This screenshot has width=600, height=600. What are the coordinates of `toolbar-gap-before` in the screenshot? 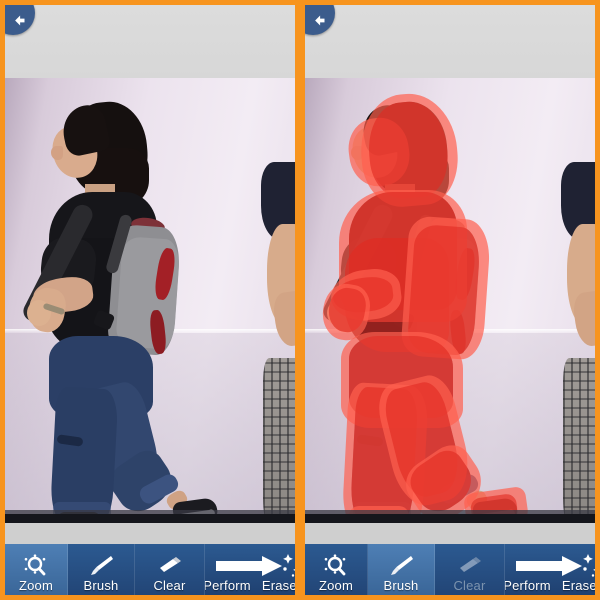 It's located at (150, 534).